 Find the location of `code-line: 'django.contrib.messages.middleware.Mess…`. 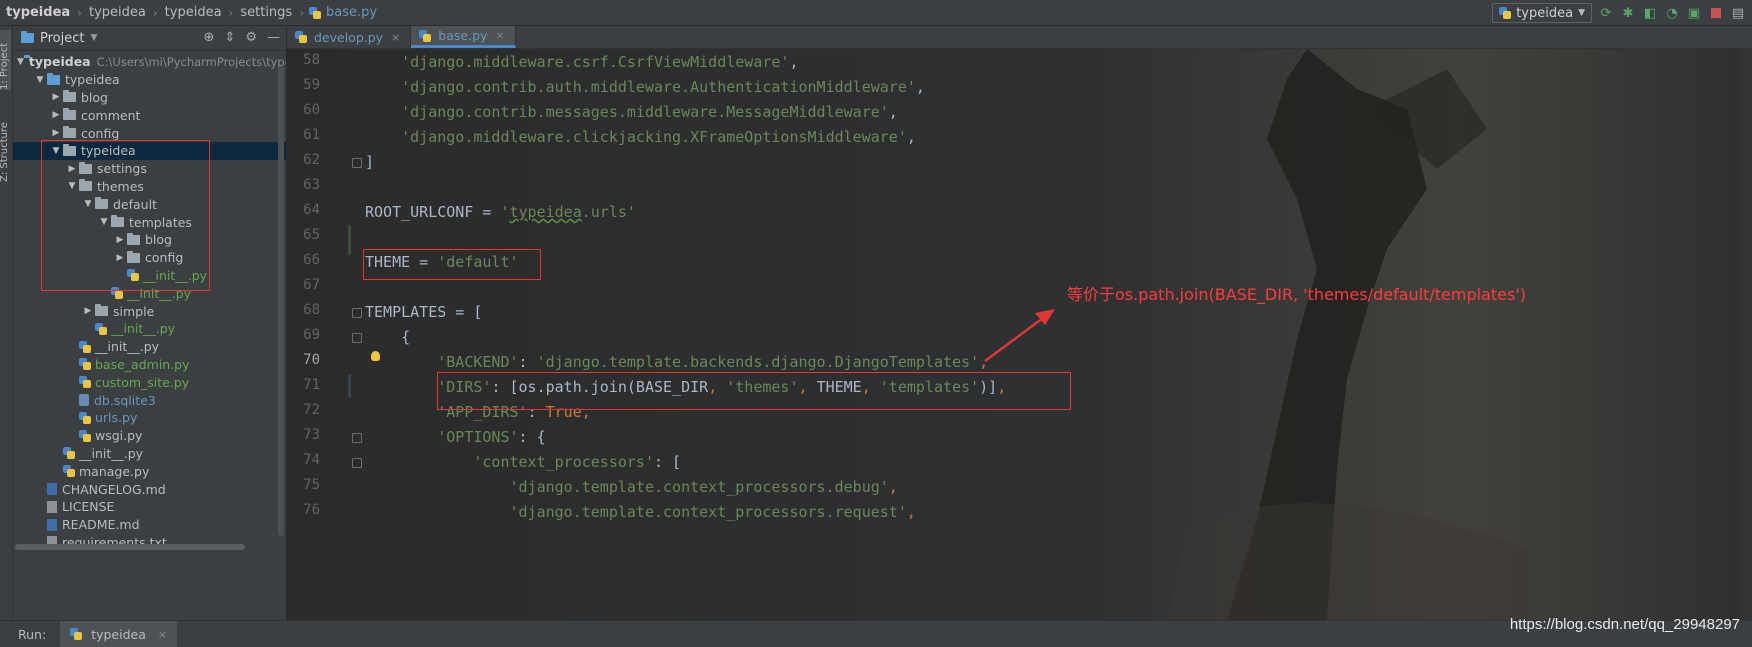

code-line: 'django.contrib.messages.middleware.Mess… is located at coordinates (631, 112).